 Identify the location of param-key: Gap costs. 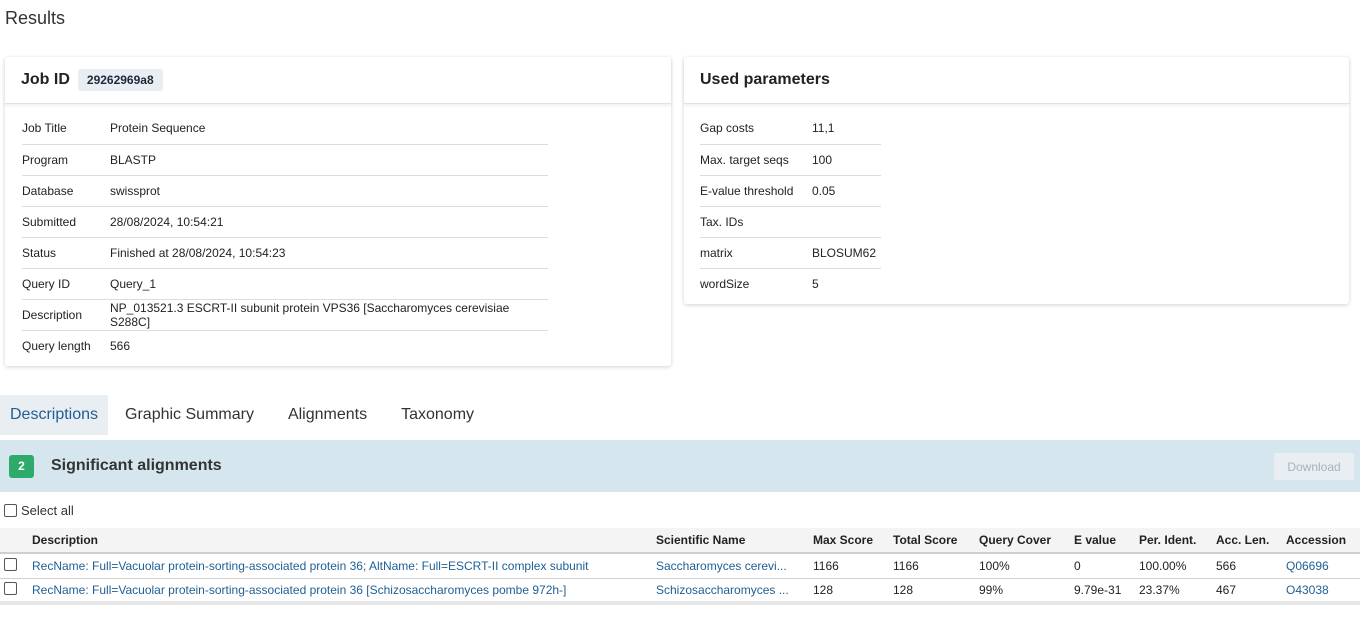
(756, 129).